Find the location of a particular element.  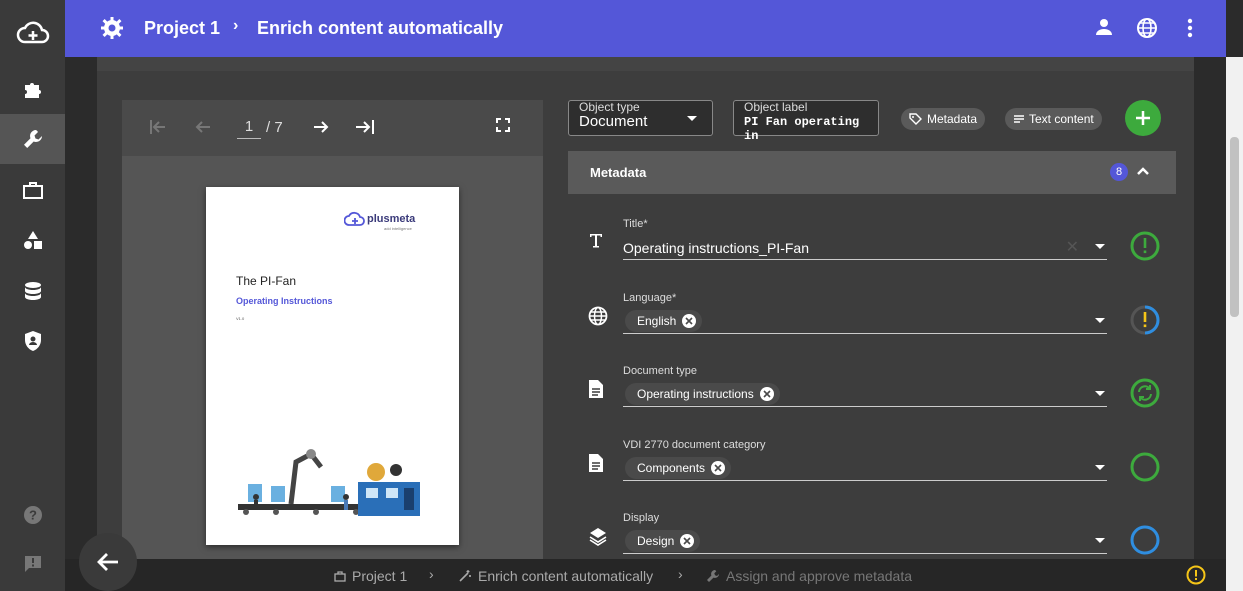

shield-icon is located at coordinates (32, 341).